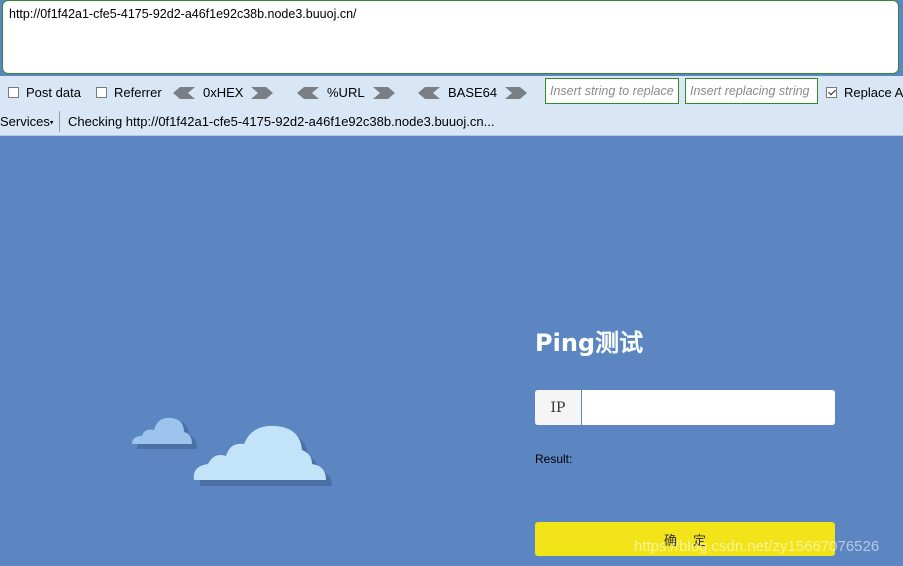 The width and height of the screenshot is (903, 566). What do you see at coordinates (873, 92) in the screenshot?
I see `replace-all-label: Replace A` at bounding box center [873, 92].